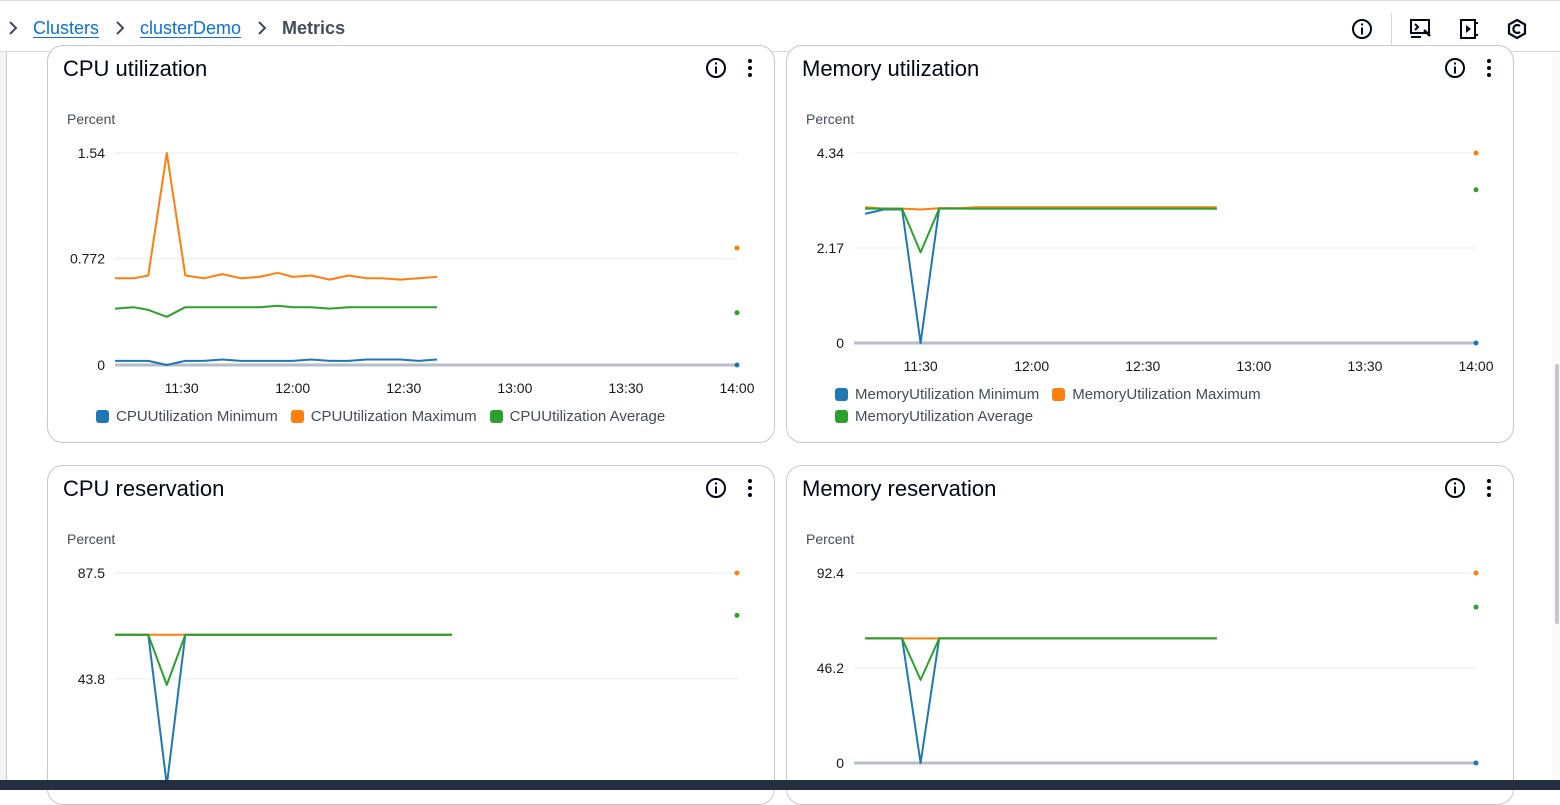  I want to click on series-line-cpuutilization-maximum, so click(276, 216).